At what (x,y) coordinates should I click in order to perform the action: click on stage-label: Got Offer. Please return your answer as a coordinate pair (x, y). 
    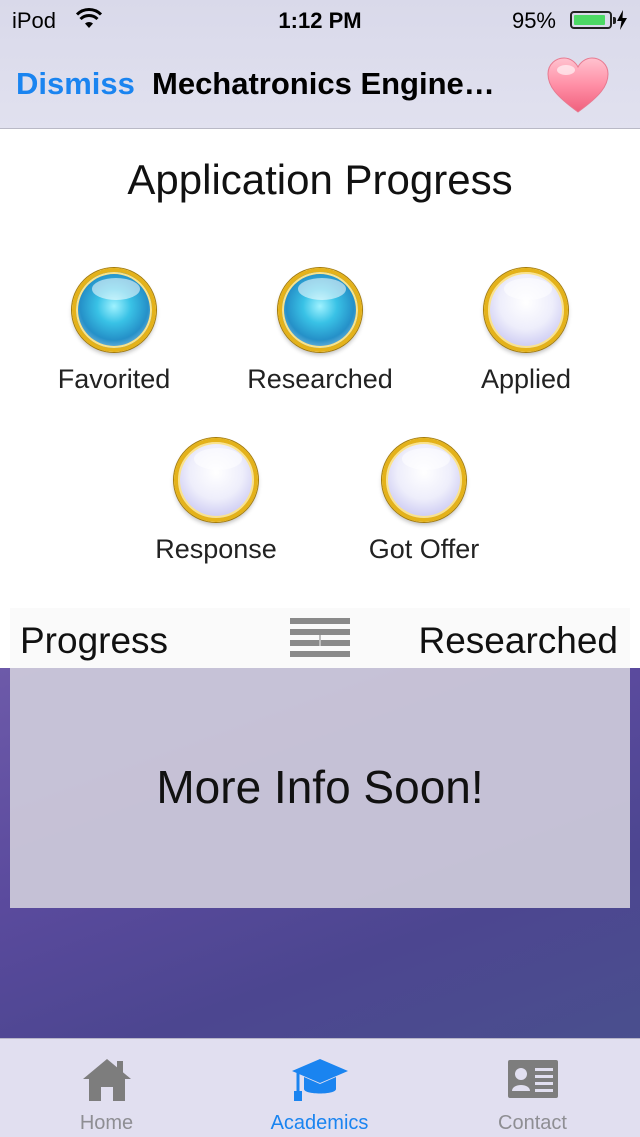
    Looking at the image, I should click on (424, 549).